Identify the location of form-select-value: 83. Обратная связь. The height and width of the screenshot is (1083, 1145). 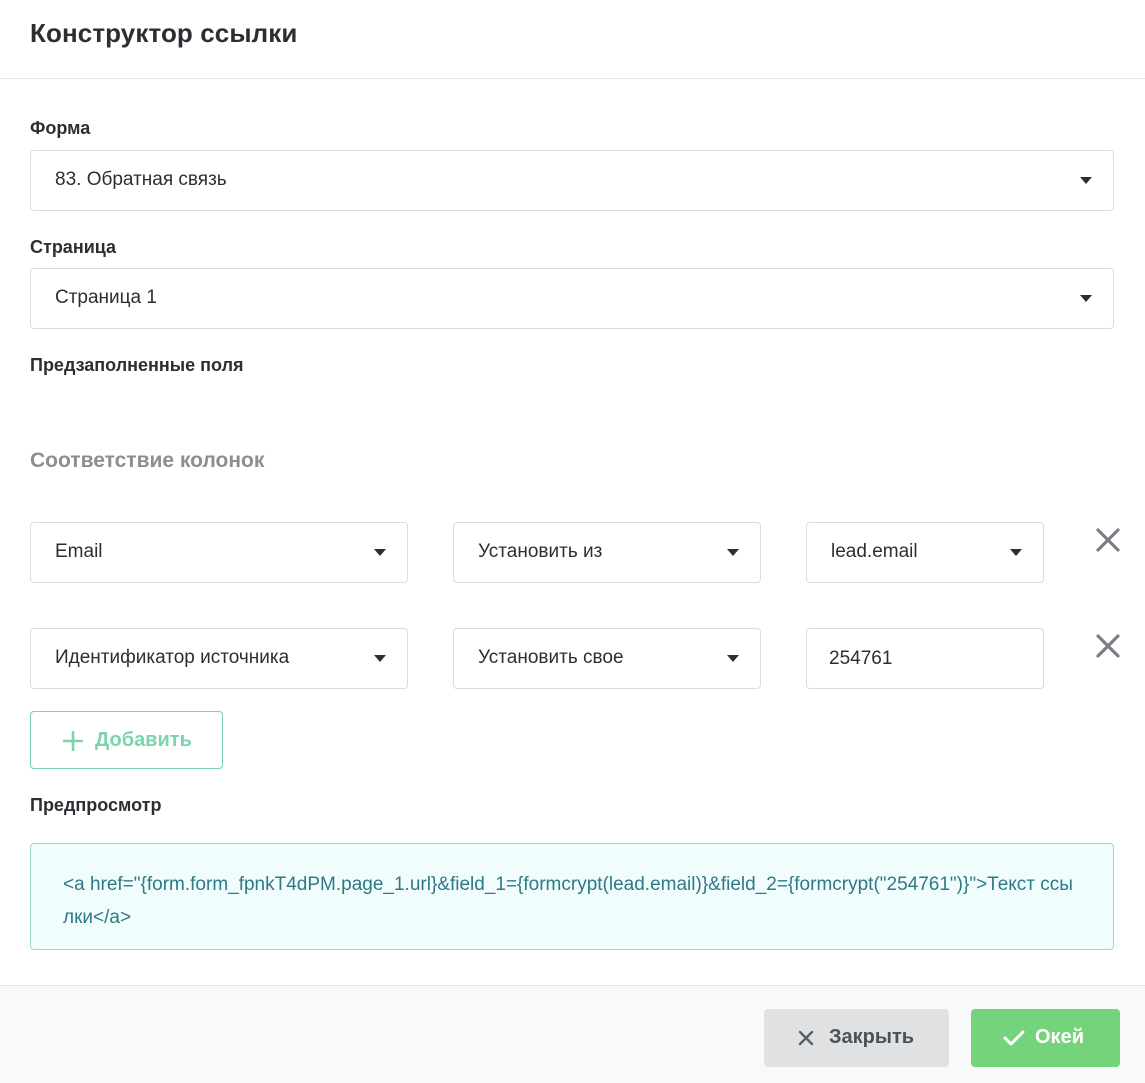
(141, 179).